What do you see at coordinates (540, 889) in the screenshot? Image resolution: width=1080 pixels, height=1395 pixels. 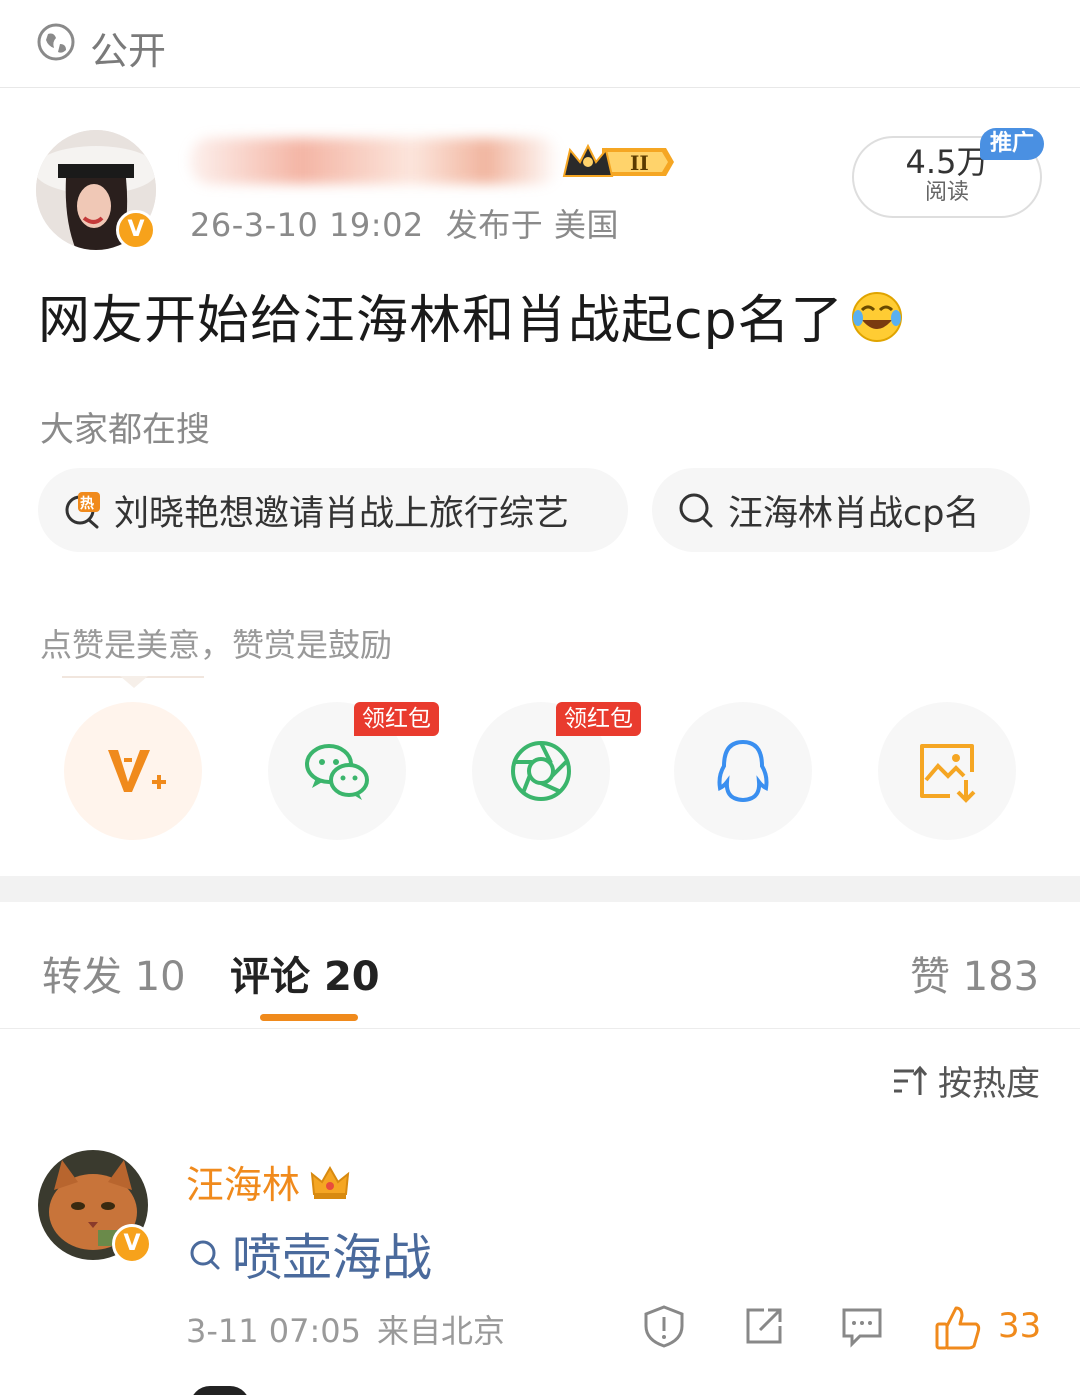 I see `section-divider` at bounding box center [540, 889].